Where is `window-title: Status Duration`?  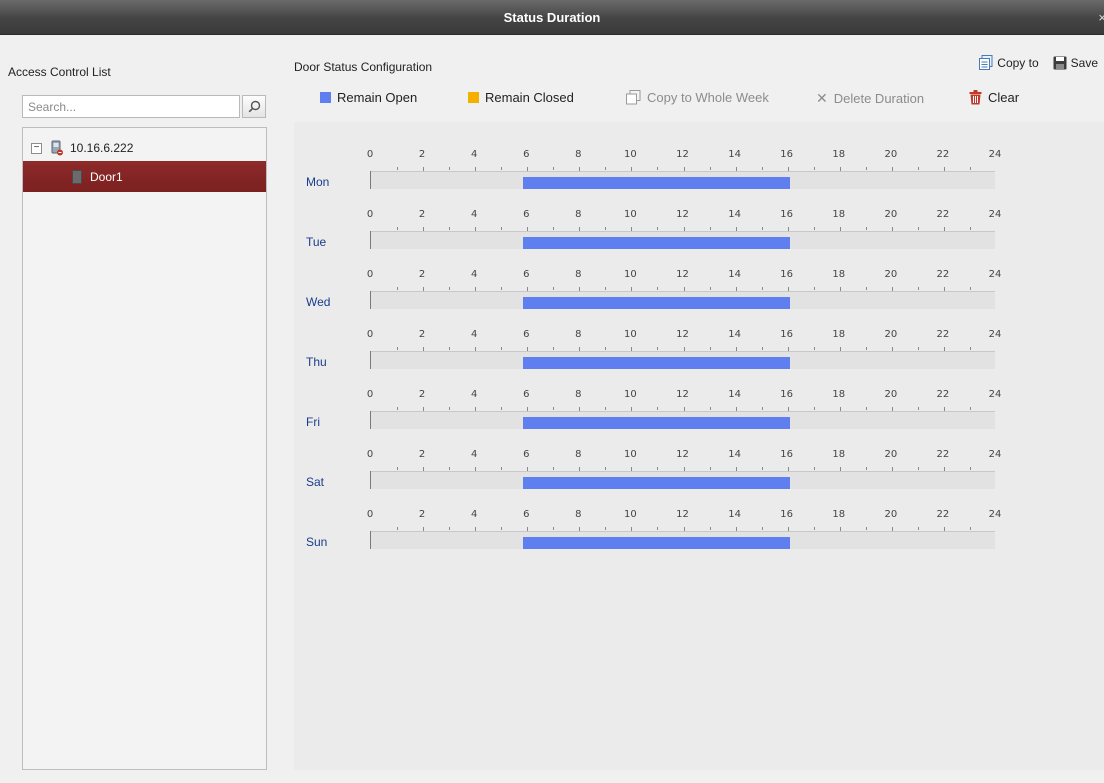 window-title: Status Duration is located at coordinates (552, 17).